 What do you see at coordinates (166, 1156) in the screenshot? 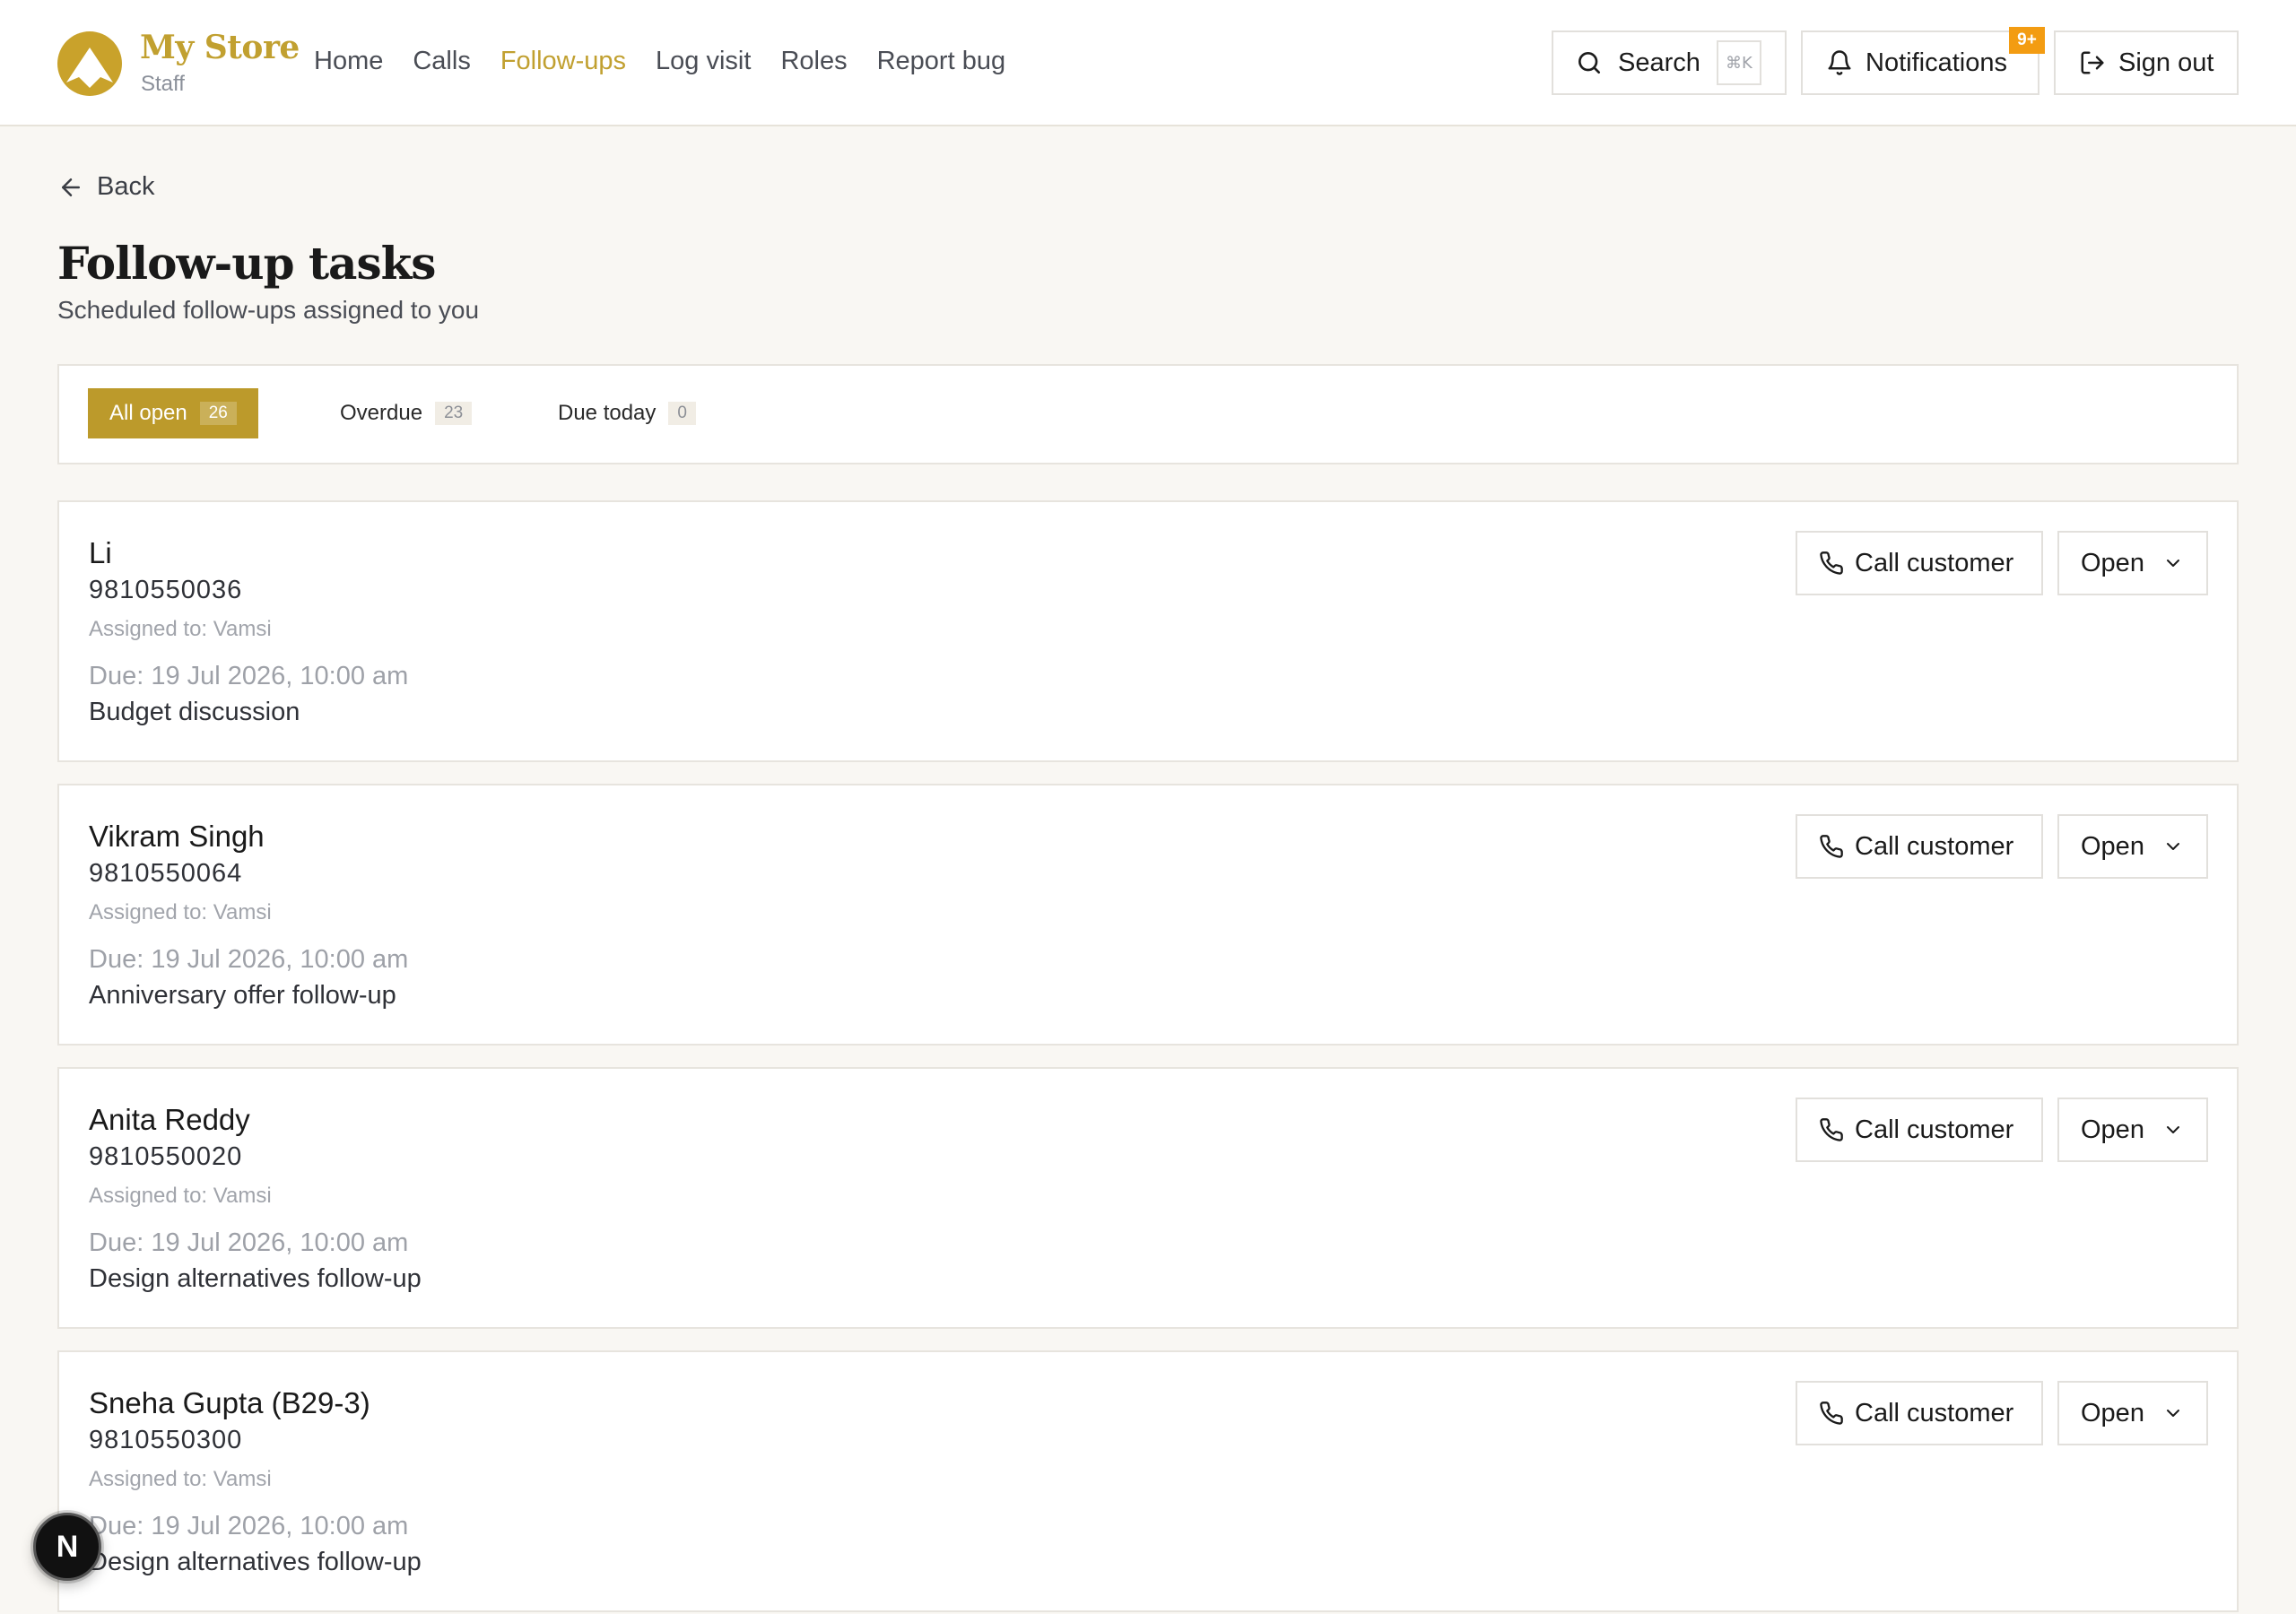
I see `customer-phone: 9810550020` at bounding box center [166, 1156].